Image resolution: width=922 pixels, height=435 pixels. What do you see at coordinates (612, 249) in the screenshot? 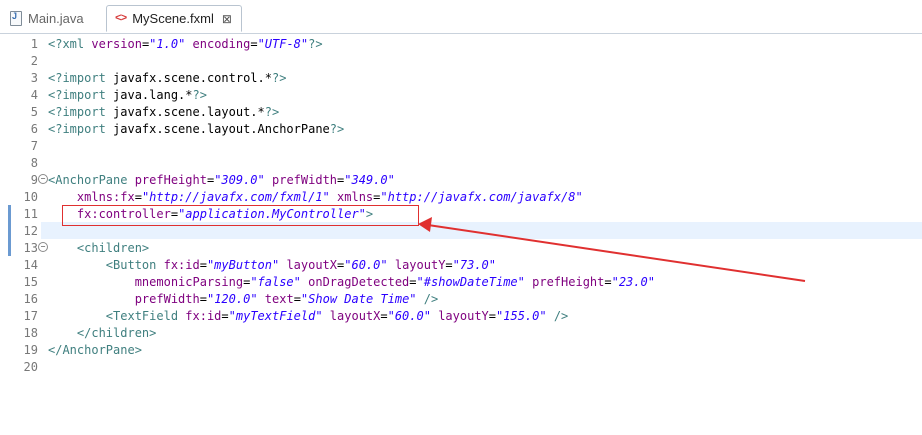
I see `annotation-arrow` at bounding box center [612, 249].